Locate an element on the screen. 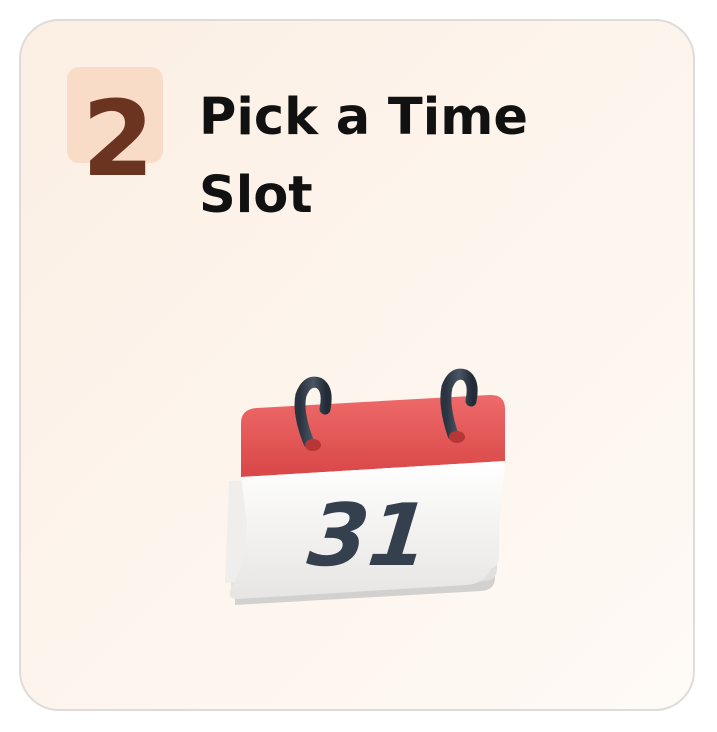 The height and width of the screenshot is (732, 717). step-title: Pick a Time Slot is located at coordinates (363, 156).